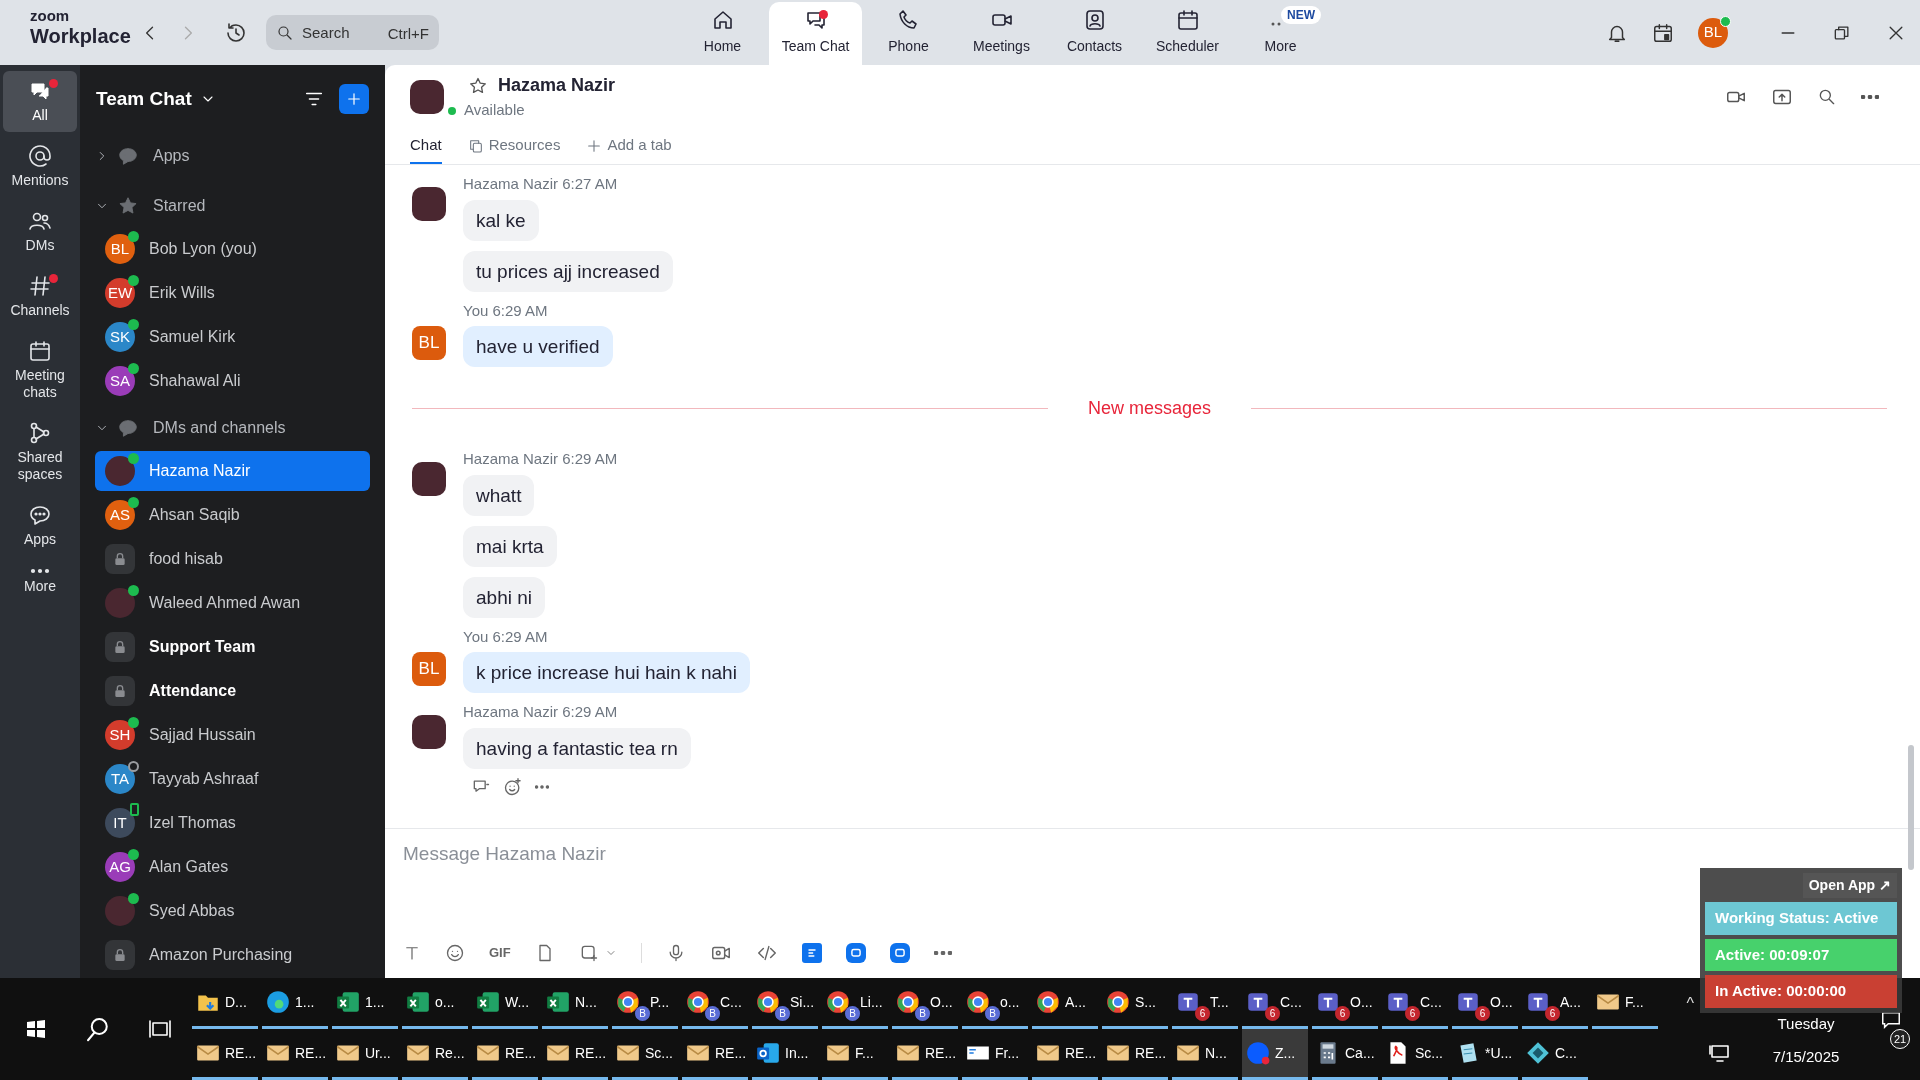  I want to click on star-icon, so click(478, 85).